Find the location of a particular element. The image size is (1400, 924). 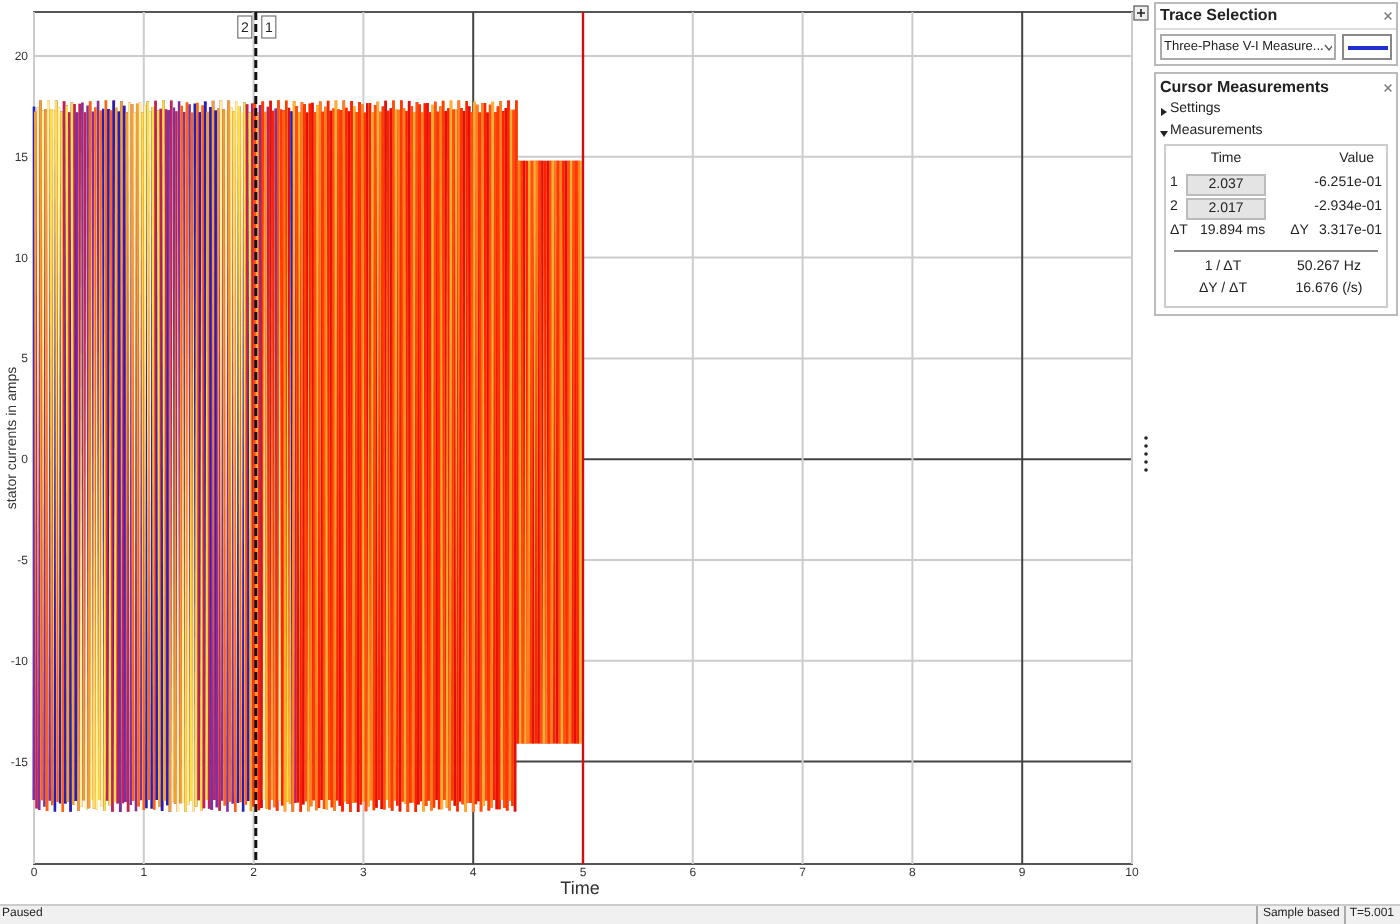

chevron-icon is located at coordinates (1327, 47).